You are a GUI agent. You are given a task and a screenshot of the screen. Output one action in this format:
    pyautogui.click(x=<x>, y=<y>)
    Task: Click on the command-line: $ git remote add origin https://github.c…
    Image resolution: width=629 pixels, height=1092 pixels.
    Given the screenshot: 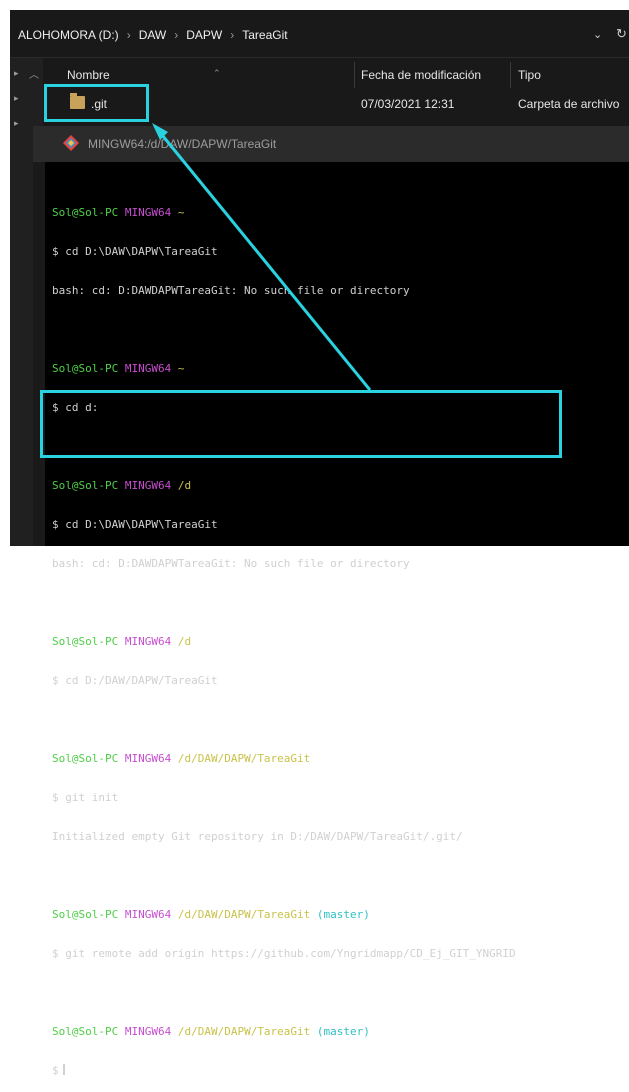 What is the action you would take?
    pyautogui.click(x=284, y=953)
    